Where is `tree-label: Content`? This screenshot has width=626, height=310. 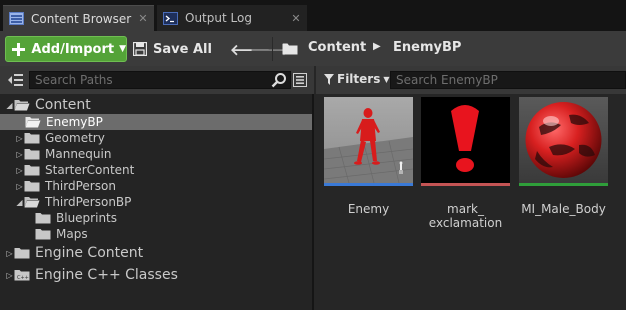 tree-label: Content is located at coordinates (63, 105).